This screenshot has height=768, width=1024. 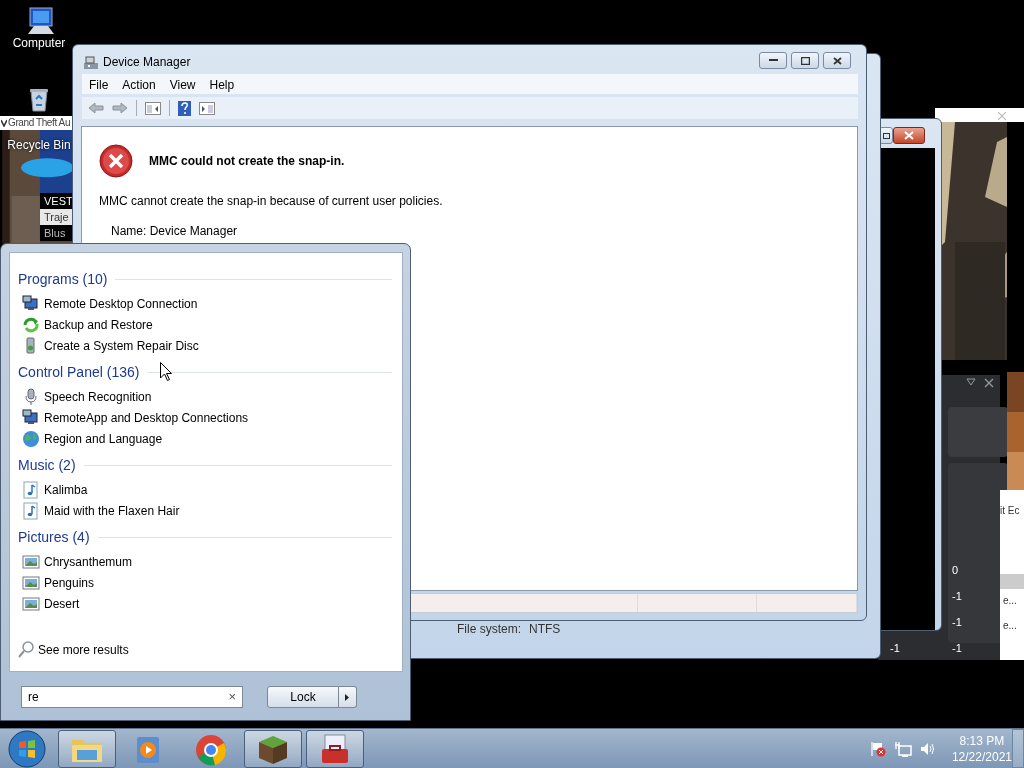 I want to click on cursor-icon, so click(x=166, y=371).